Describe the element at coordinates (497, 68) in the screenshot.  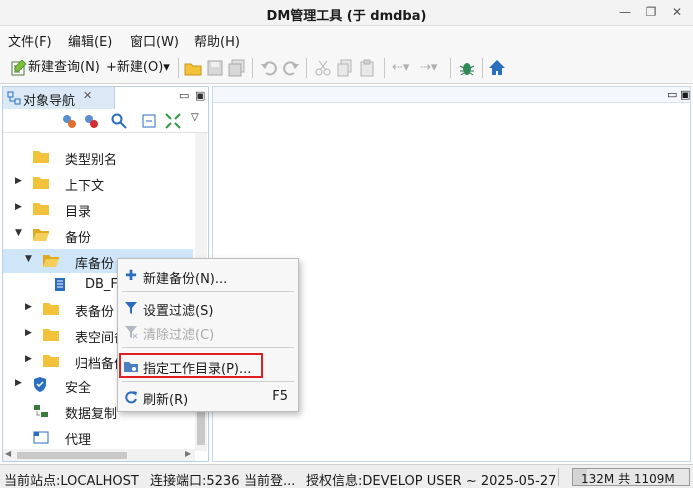
I see `home-icon` at that location.